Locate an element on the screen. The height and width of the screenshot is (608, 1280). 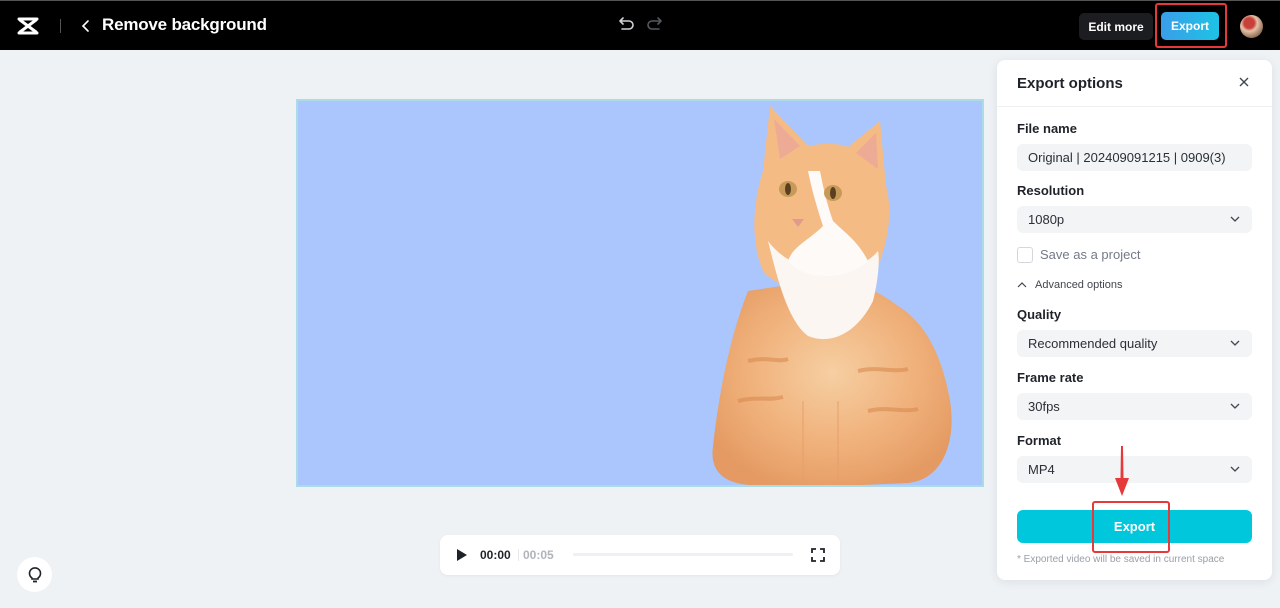
video-player-controls: 00:00 00:05 is located at coordinates (640, 555).